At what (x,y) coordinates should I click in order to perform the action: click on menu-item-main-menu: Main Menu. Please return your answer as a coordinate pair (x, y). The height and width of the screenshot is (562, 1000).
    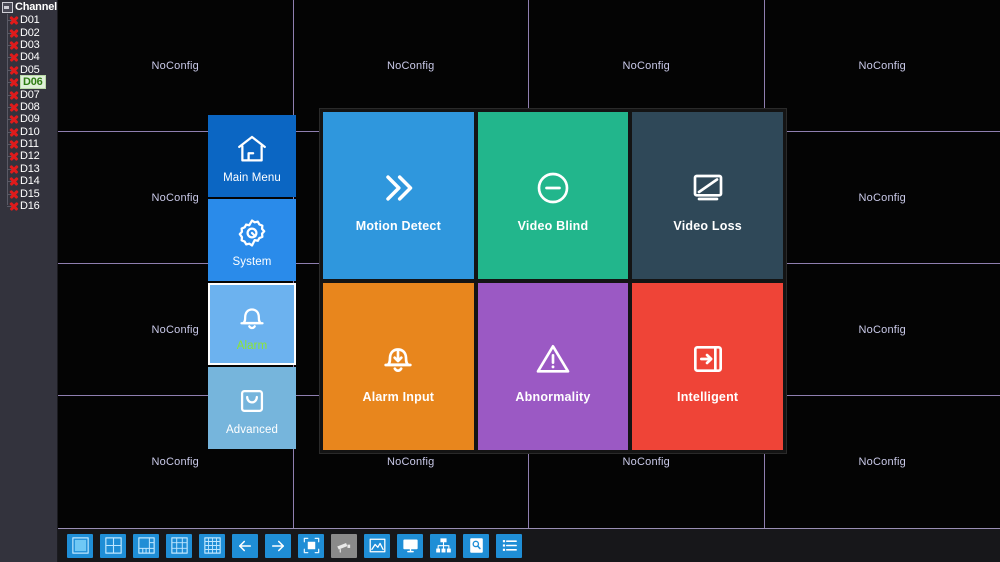
    Looking at the image, I should click on (252, 156).